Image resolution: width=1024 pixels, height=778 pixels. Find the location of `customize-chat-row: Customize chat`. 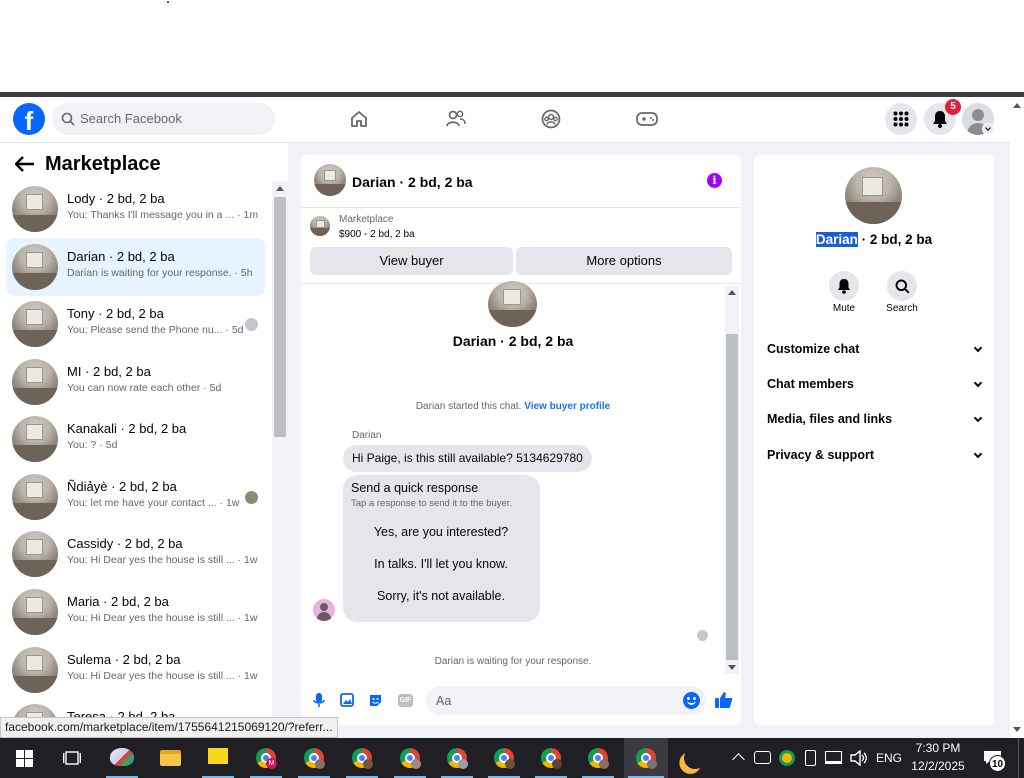

customize-chat-row: Customize chat is located at coordinates (875, 349).